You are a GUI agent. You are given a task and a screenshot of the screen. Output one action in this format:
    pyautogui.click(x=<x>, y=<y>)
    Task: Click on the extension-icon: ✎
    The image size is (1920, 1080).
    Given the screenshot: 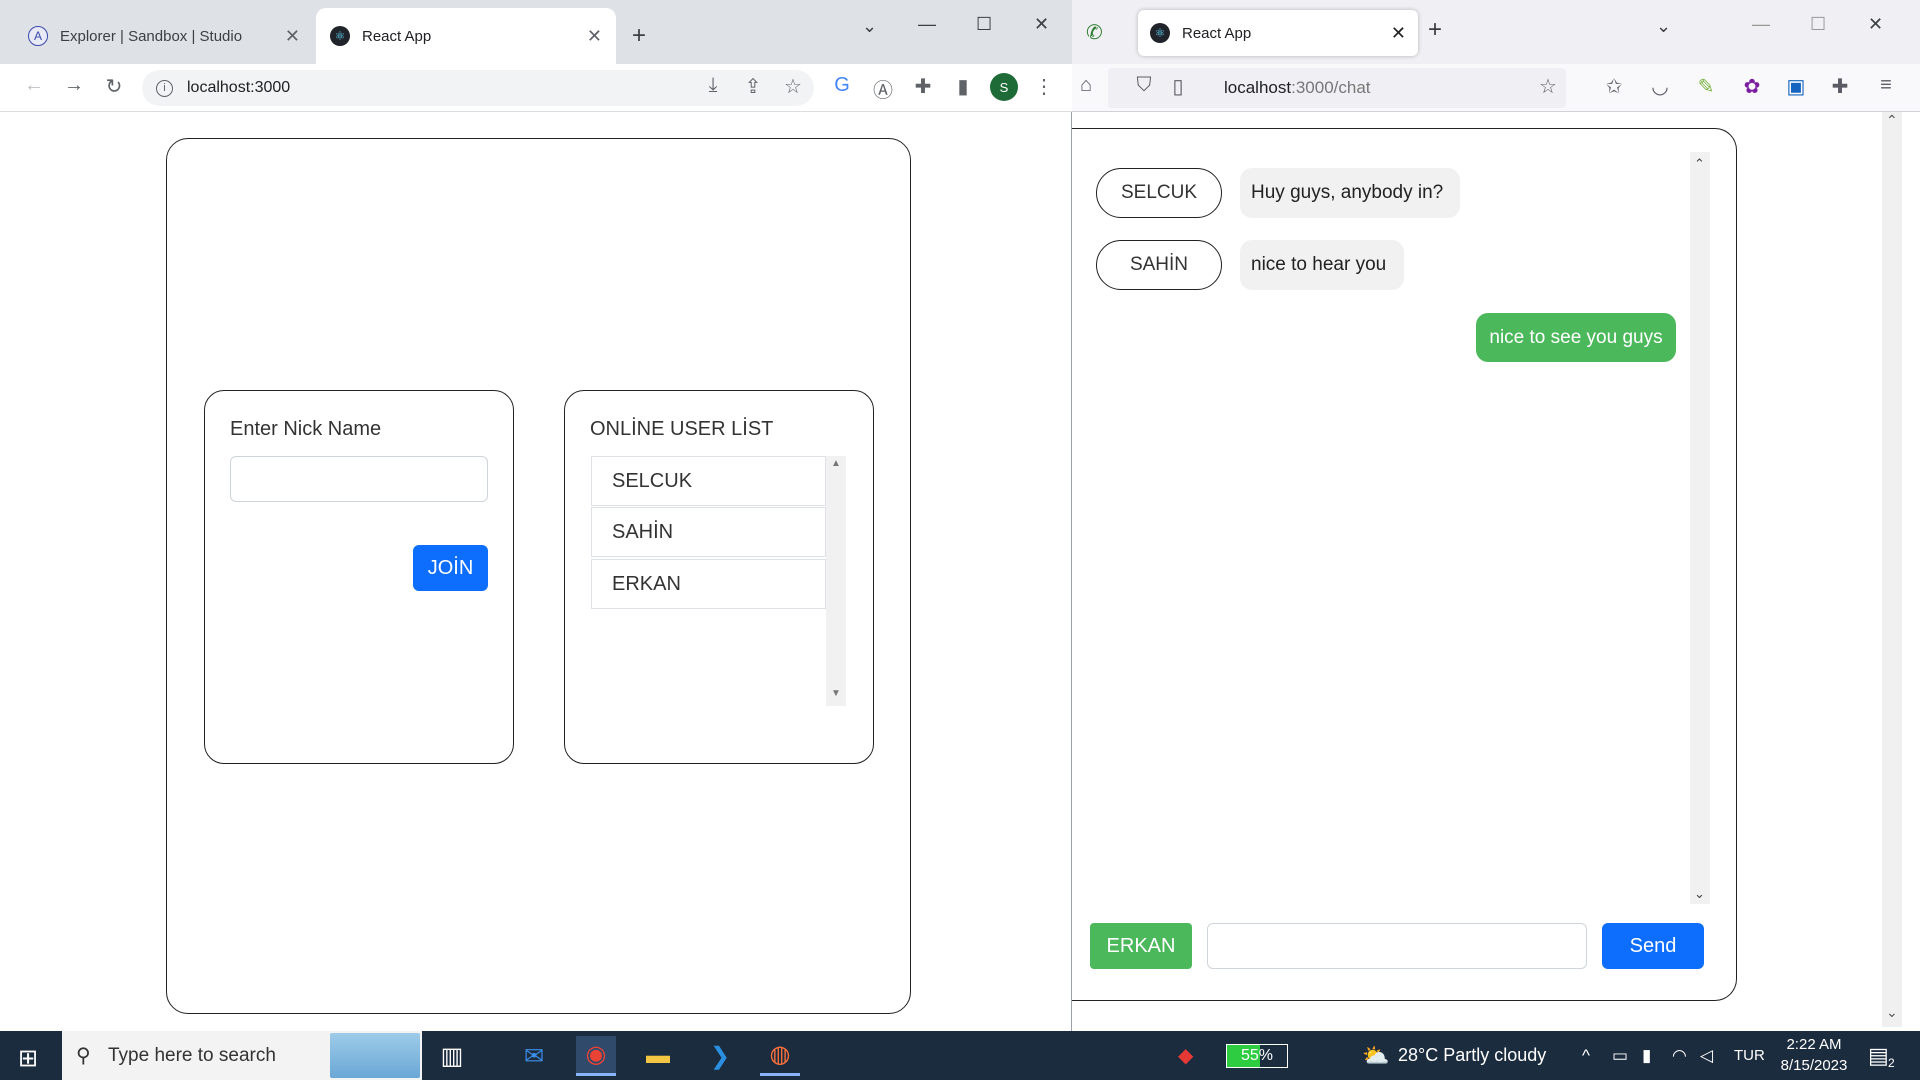 What is the action you would take?
    pyautogui.click(x=1706, y=86)
    